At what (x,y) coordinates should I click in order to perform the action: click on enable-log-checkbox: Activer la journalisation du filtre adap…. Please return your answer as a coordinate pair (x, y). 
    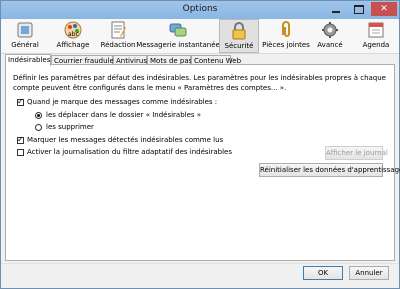
    Looking at the image, I should click on (124, 152).